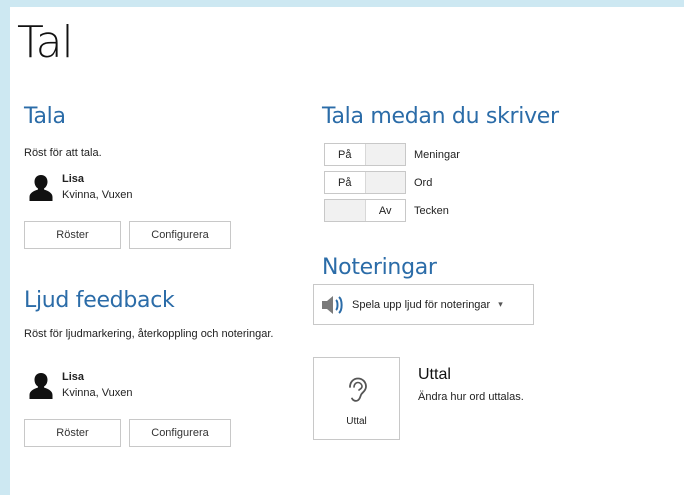 This screenshot has height=495, width=684. I want to click on tala-heading: Tala, so click(45, 116).